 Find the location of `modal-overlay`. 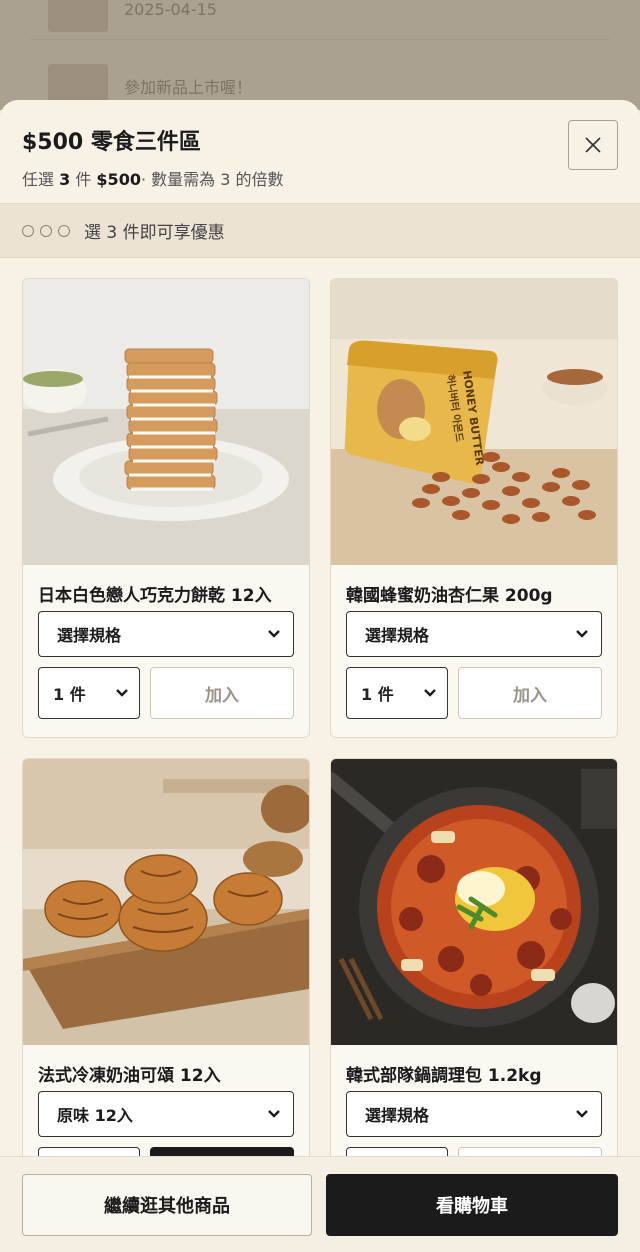

modal-overlay is located at coordinates (320, 55).